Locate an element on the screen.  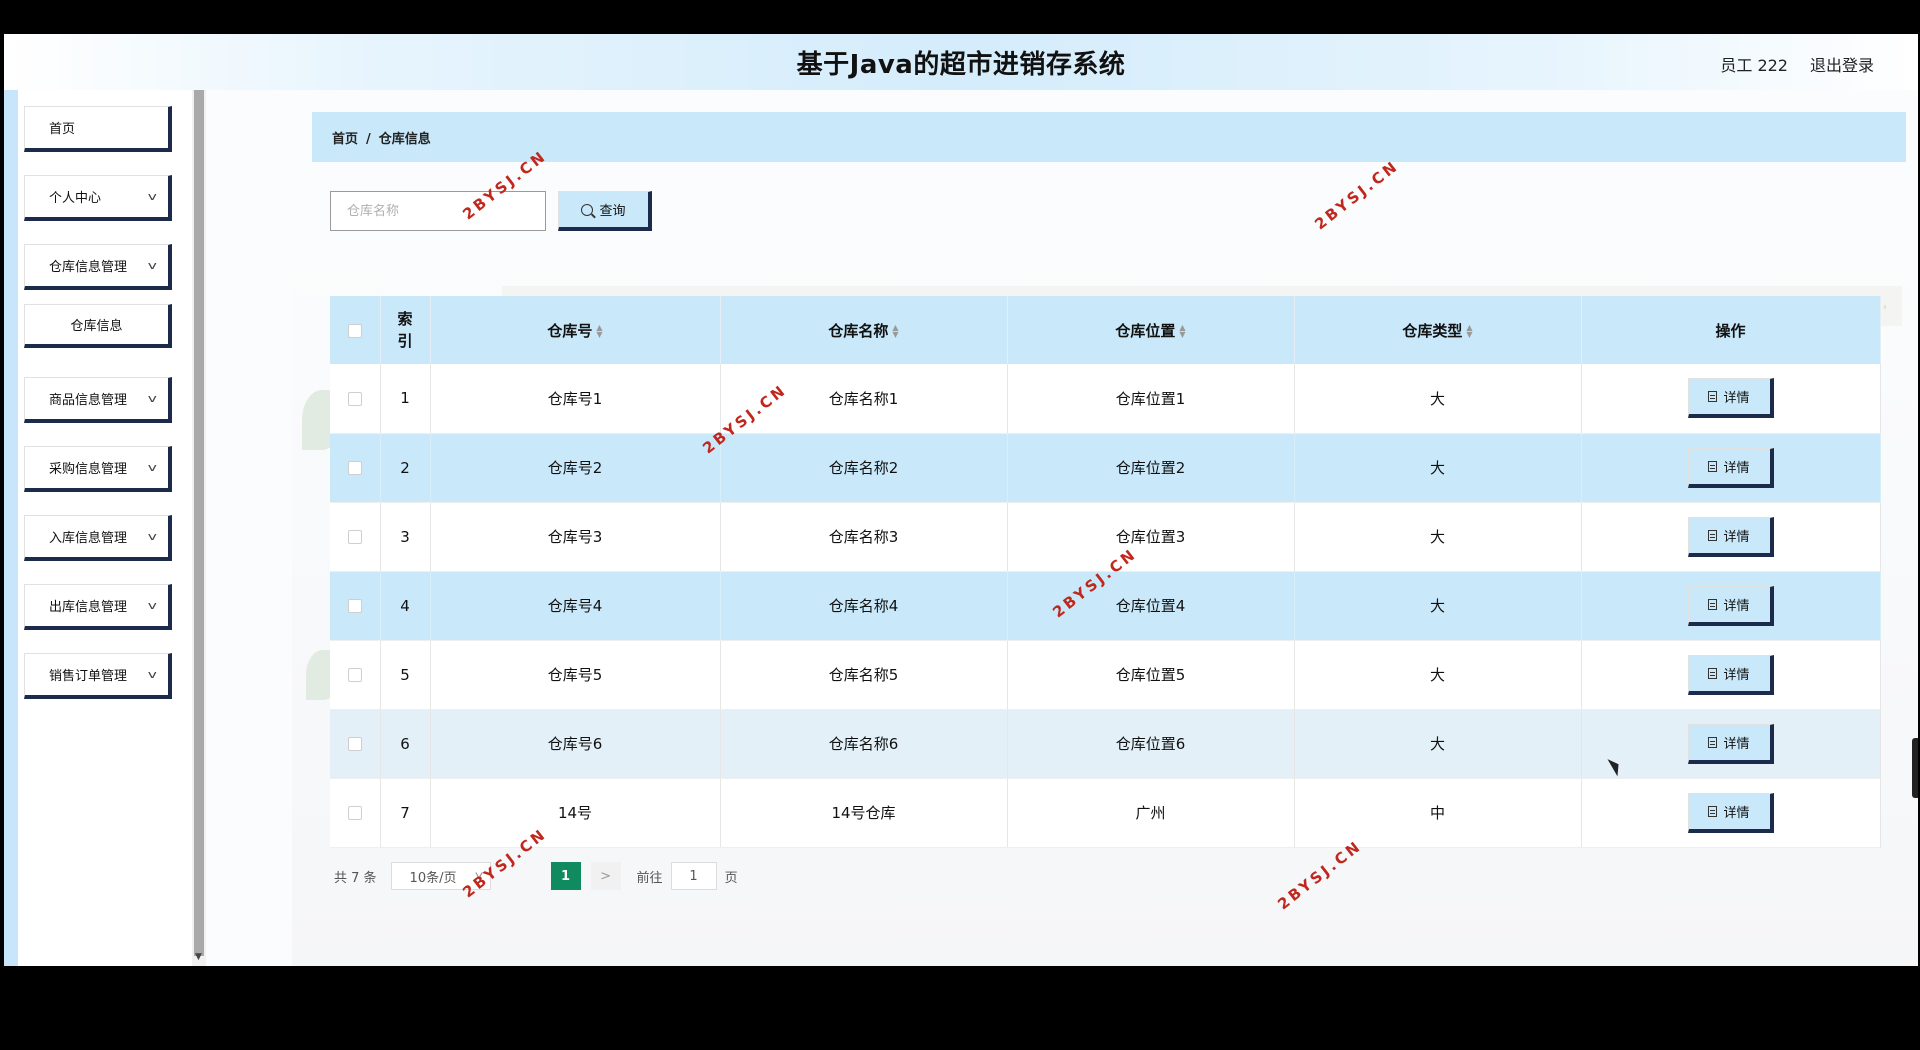
column-header-warehouse-type: 仓库类型 ▲ ▼ is located at coordinates (1438, 330).